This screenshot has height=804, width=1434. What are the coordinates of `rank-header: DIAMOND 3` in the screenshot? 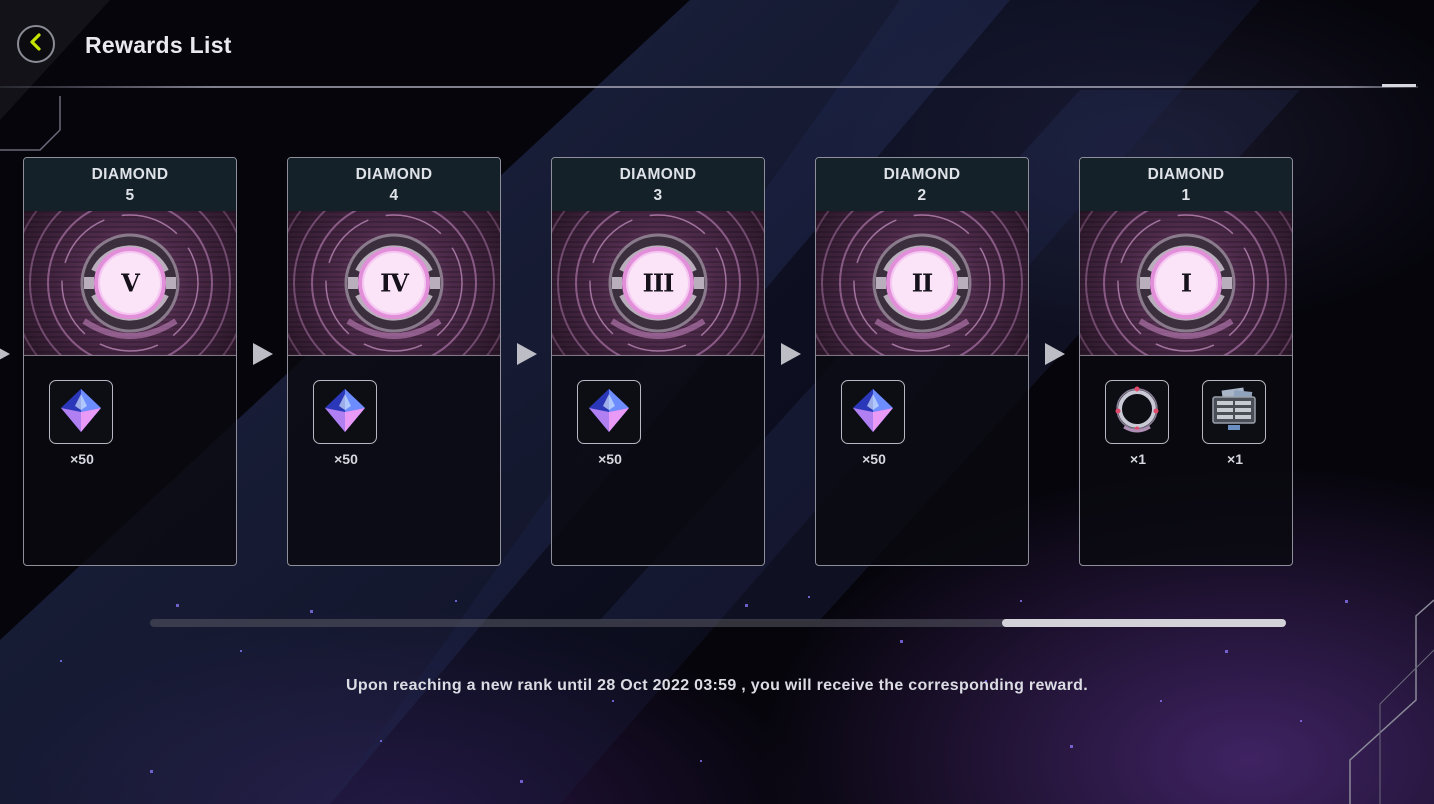 It's located at (658, 184).